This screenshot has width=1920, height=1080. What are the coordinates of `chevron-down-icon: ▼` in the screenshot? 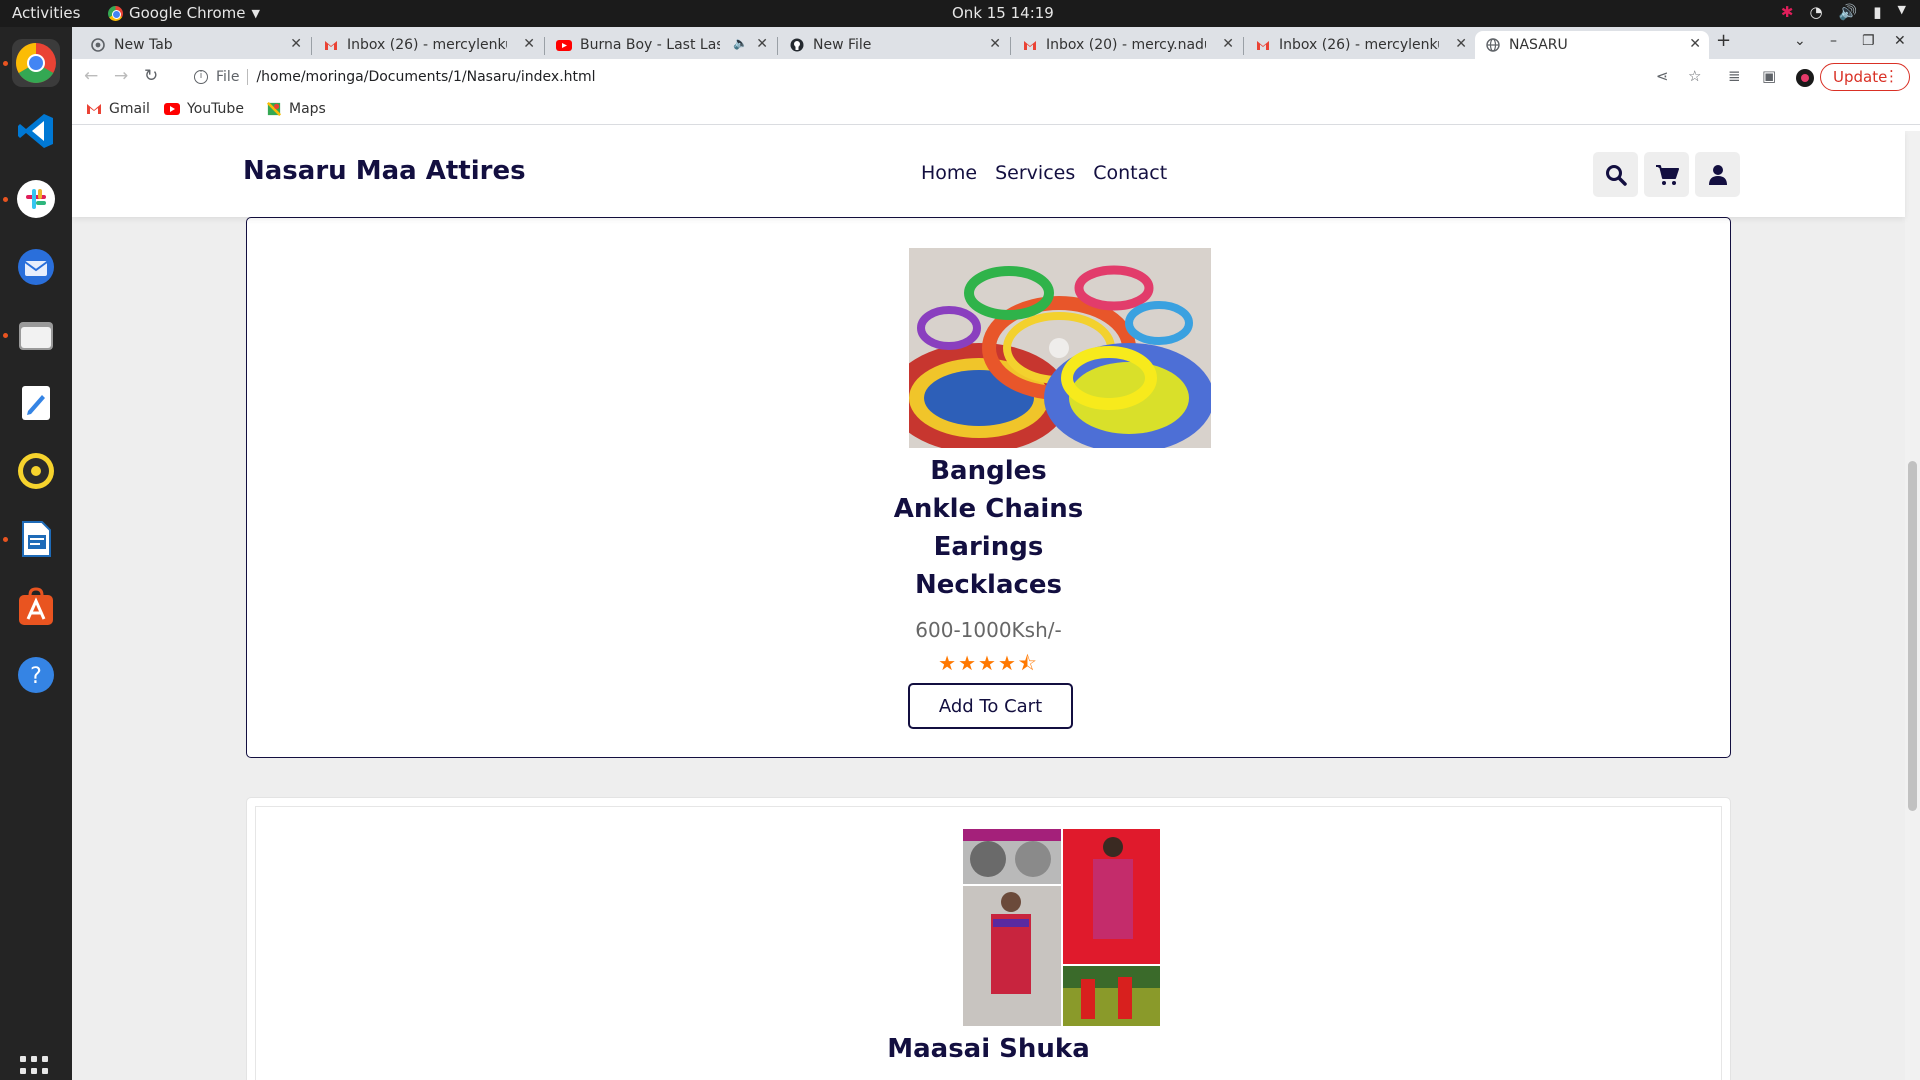 It's located at (255, 13).